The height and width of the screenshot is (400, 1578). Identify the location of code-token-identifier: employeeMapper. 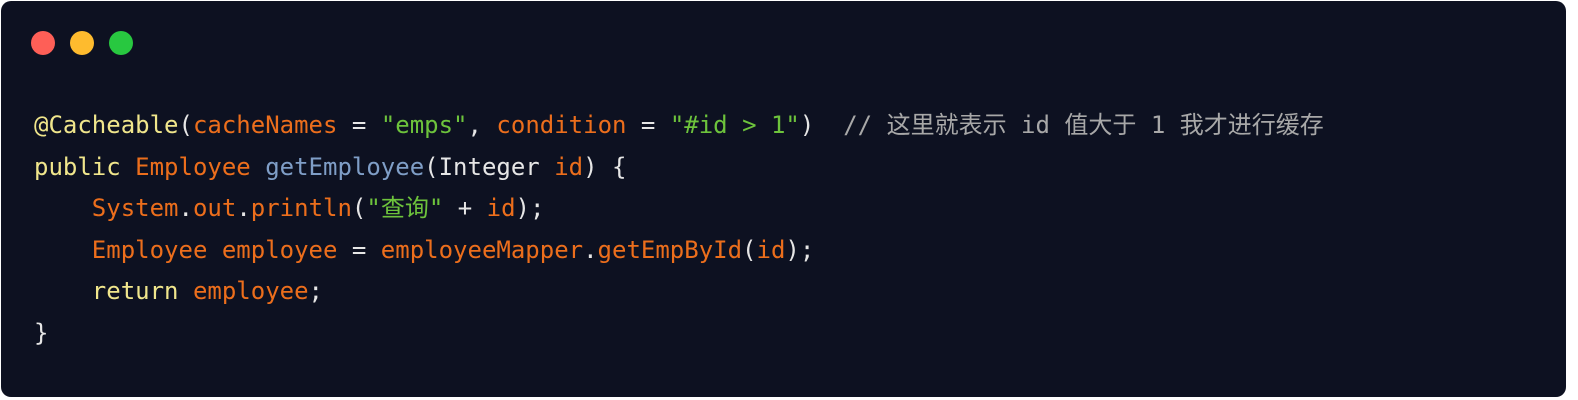
(482, 249).